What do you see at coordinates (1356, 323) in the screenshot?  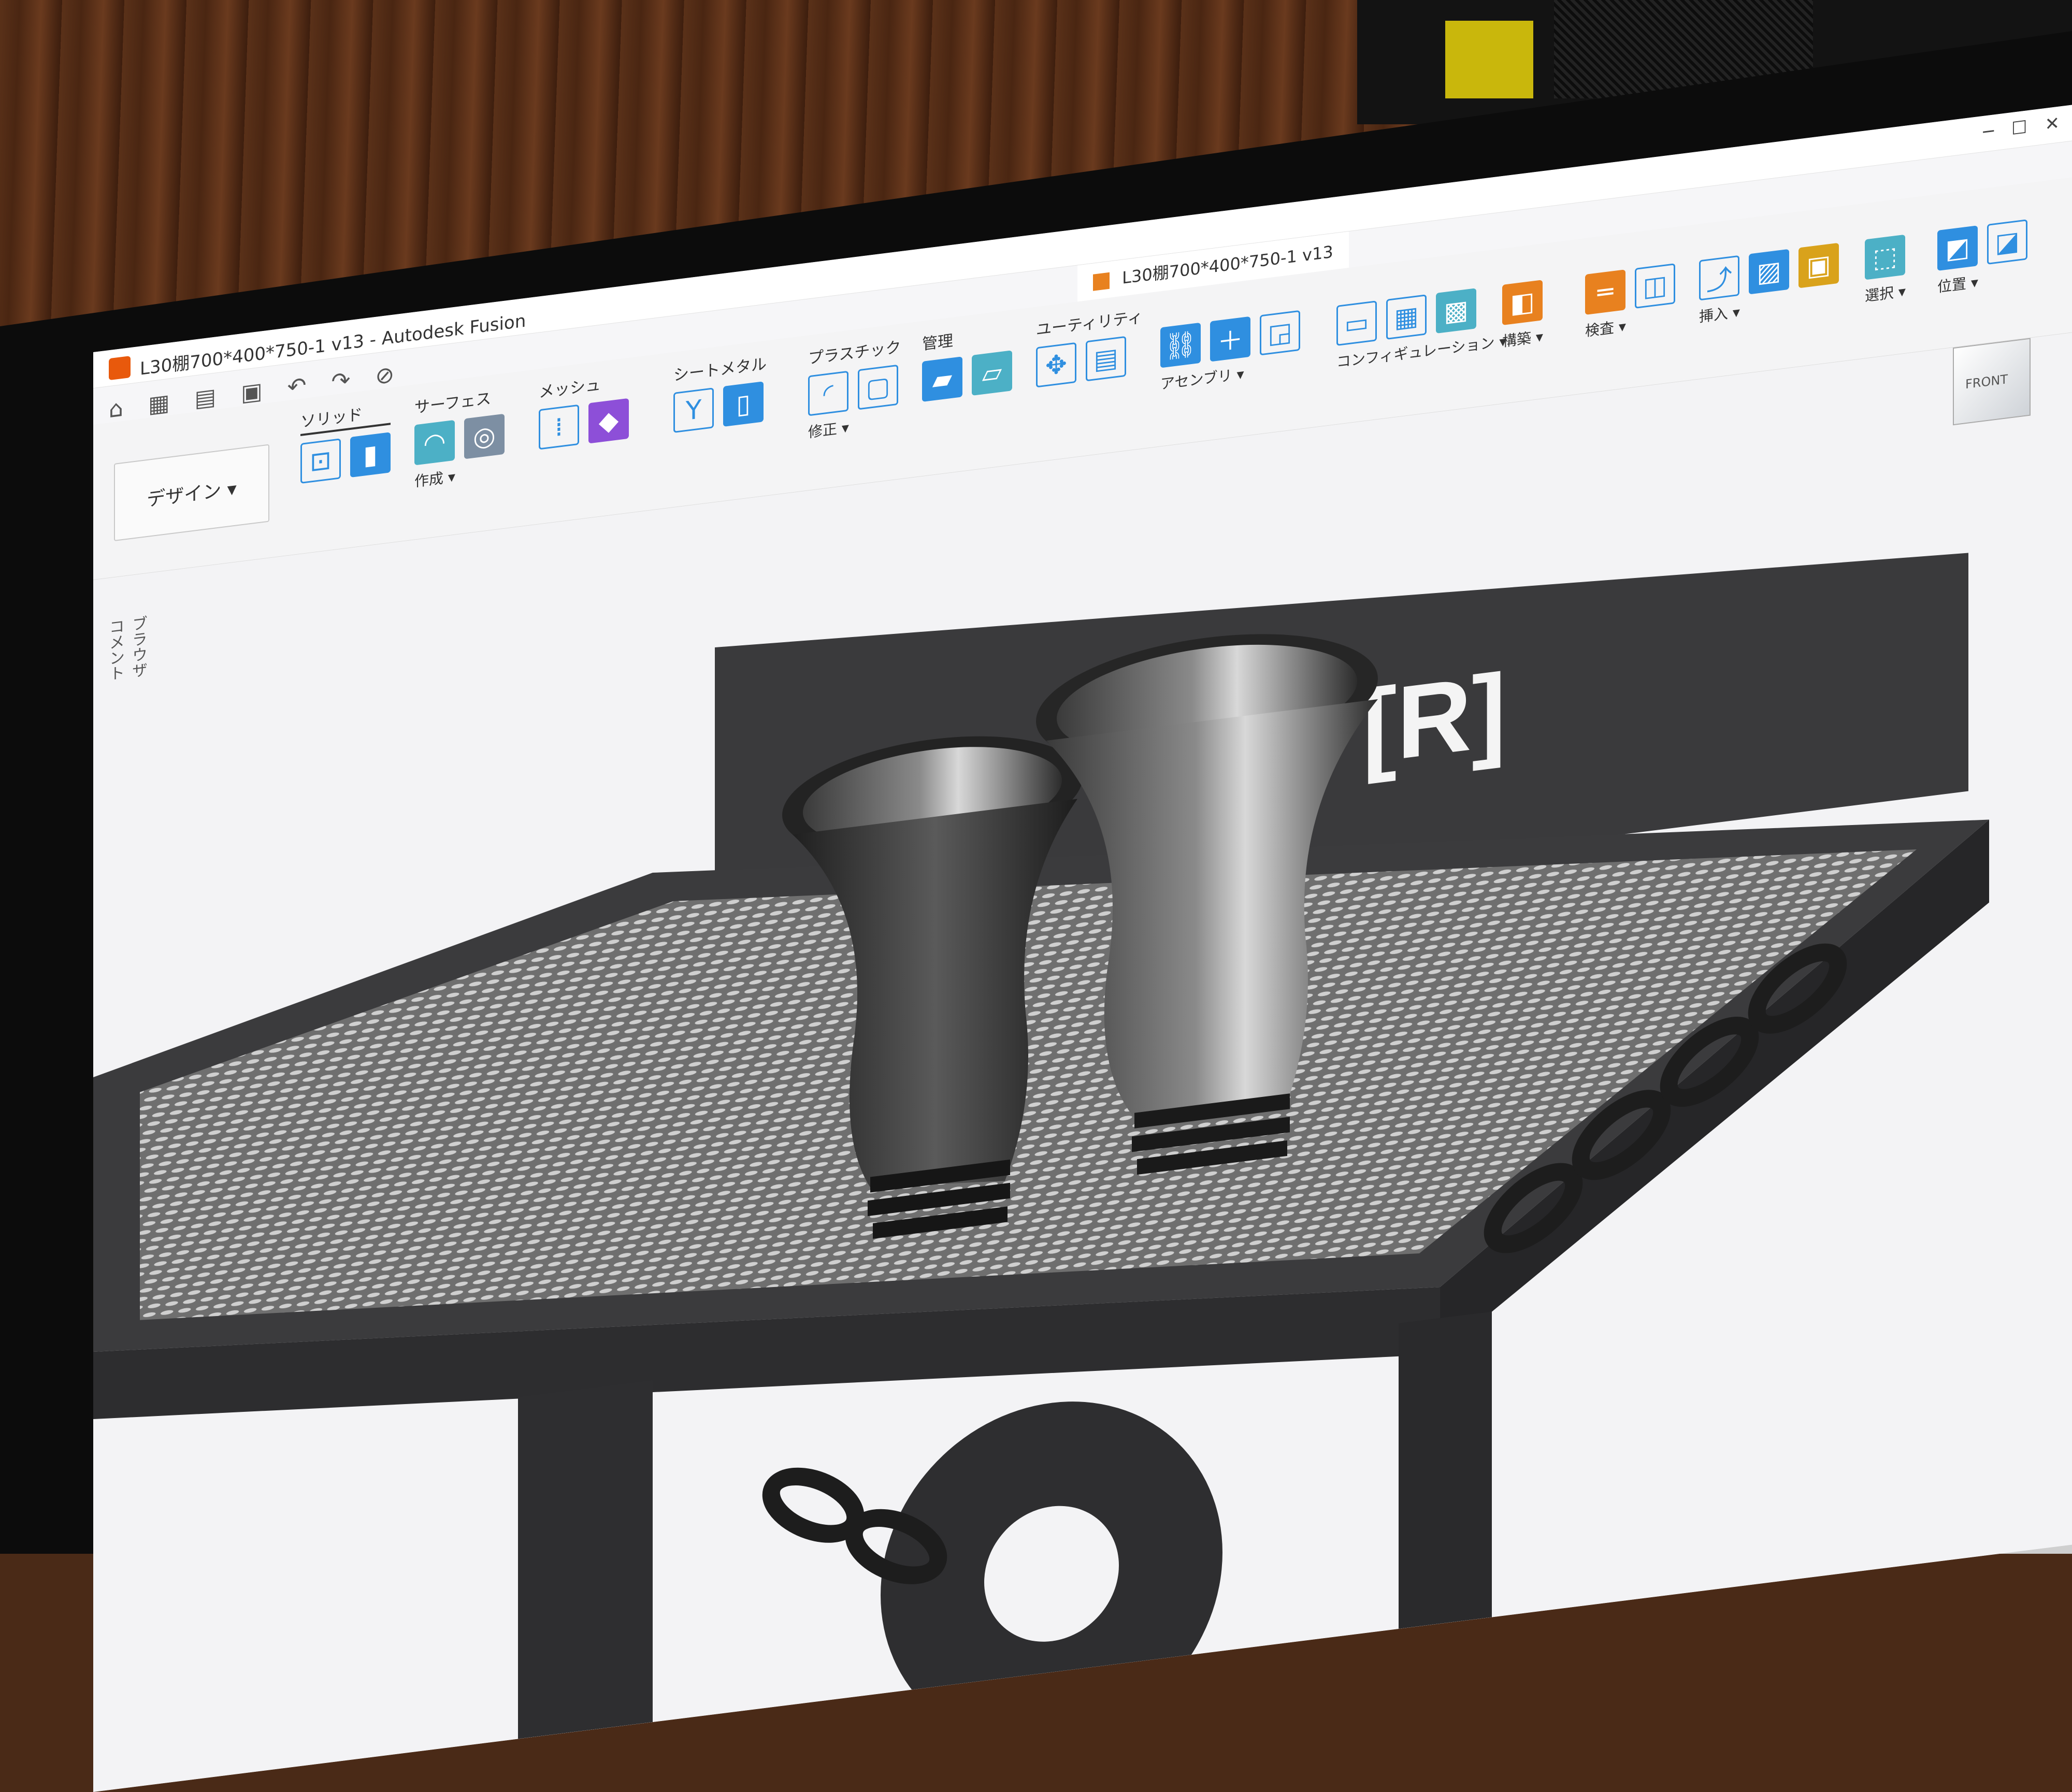 I see `configure-icon: ▭` at bounding box center [1356, 323].